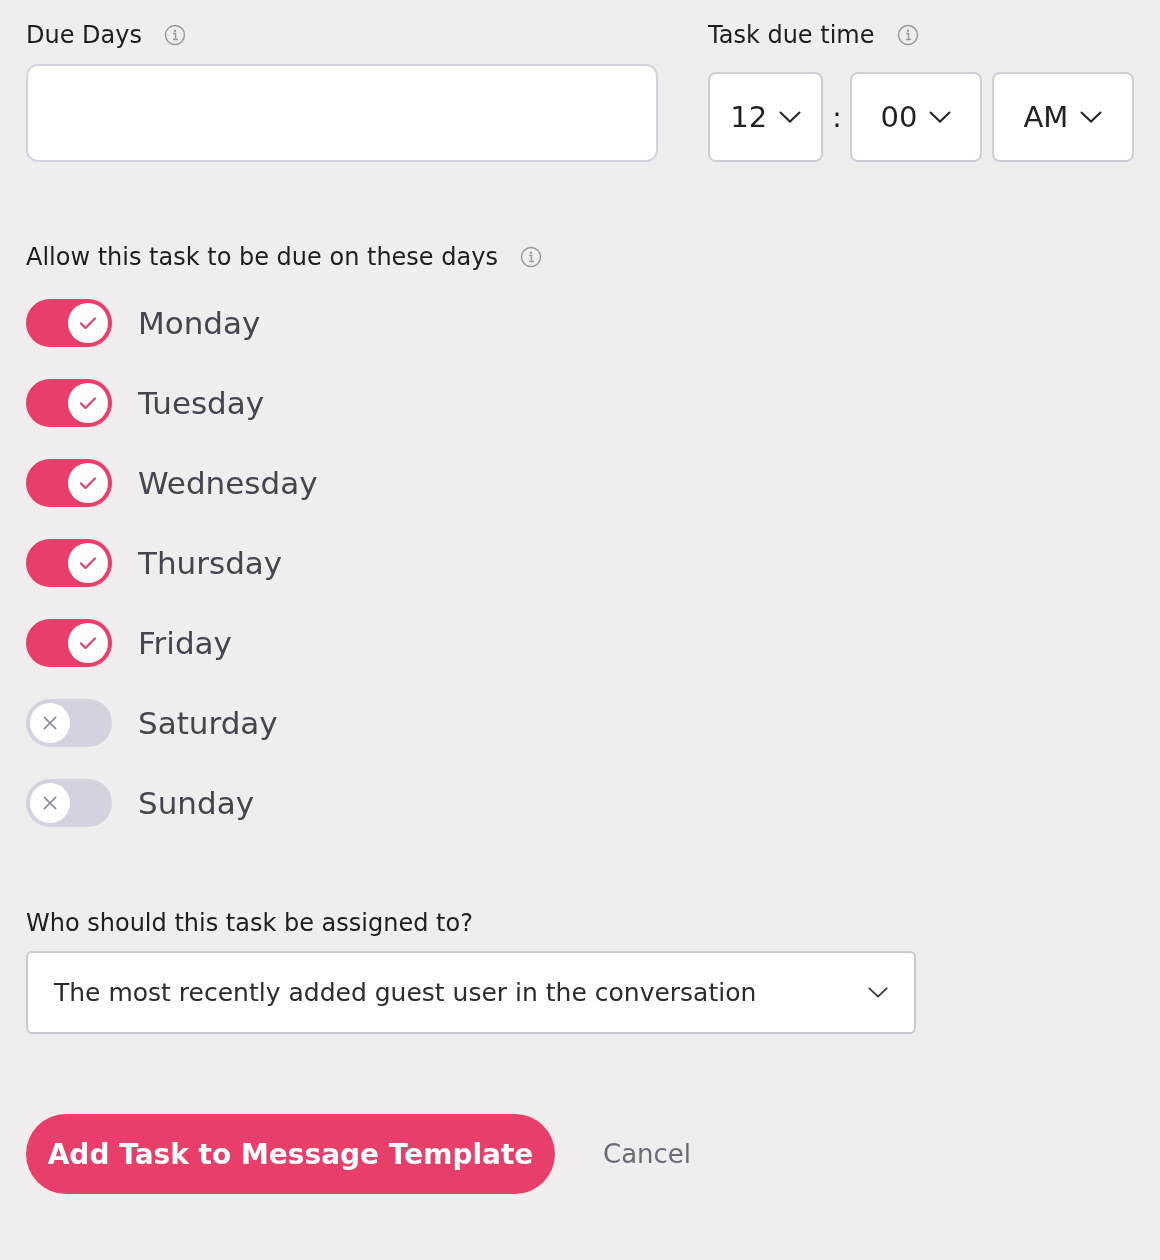 Image resolution: width=1160 pixels, height=1260 pixels. Describe the element at coordinates (916, 117) in the screenshot. I see `minute-select: 00` at that location.